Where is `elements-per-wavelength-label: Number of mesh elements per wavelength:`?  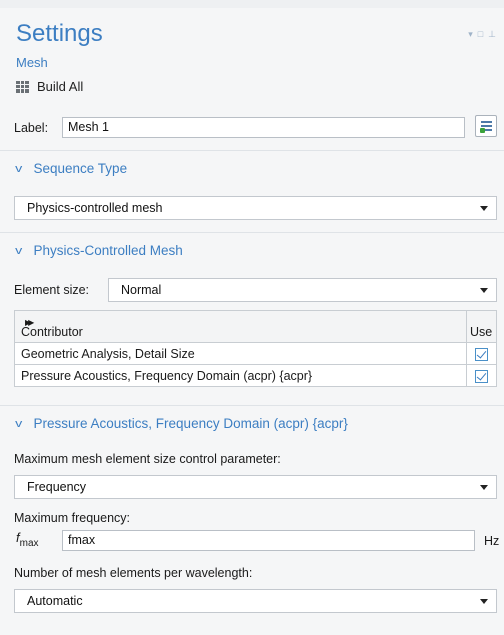
elements-per-wavelength-label: Number of mesh elements per wavelength: is located at coordinates (133, 573).